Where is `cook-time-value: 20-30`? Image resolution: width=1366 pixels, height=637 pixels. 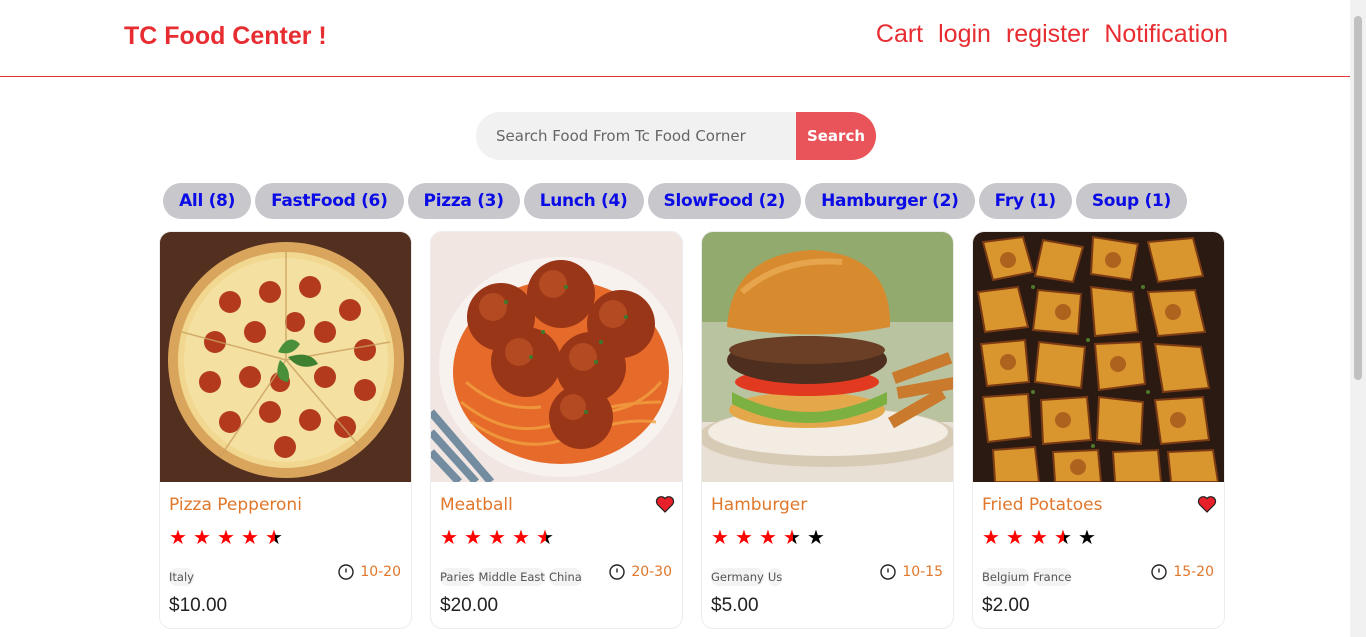
cook-time-value: 20-30 is located at coordinates (651, 572).